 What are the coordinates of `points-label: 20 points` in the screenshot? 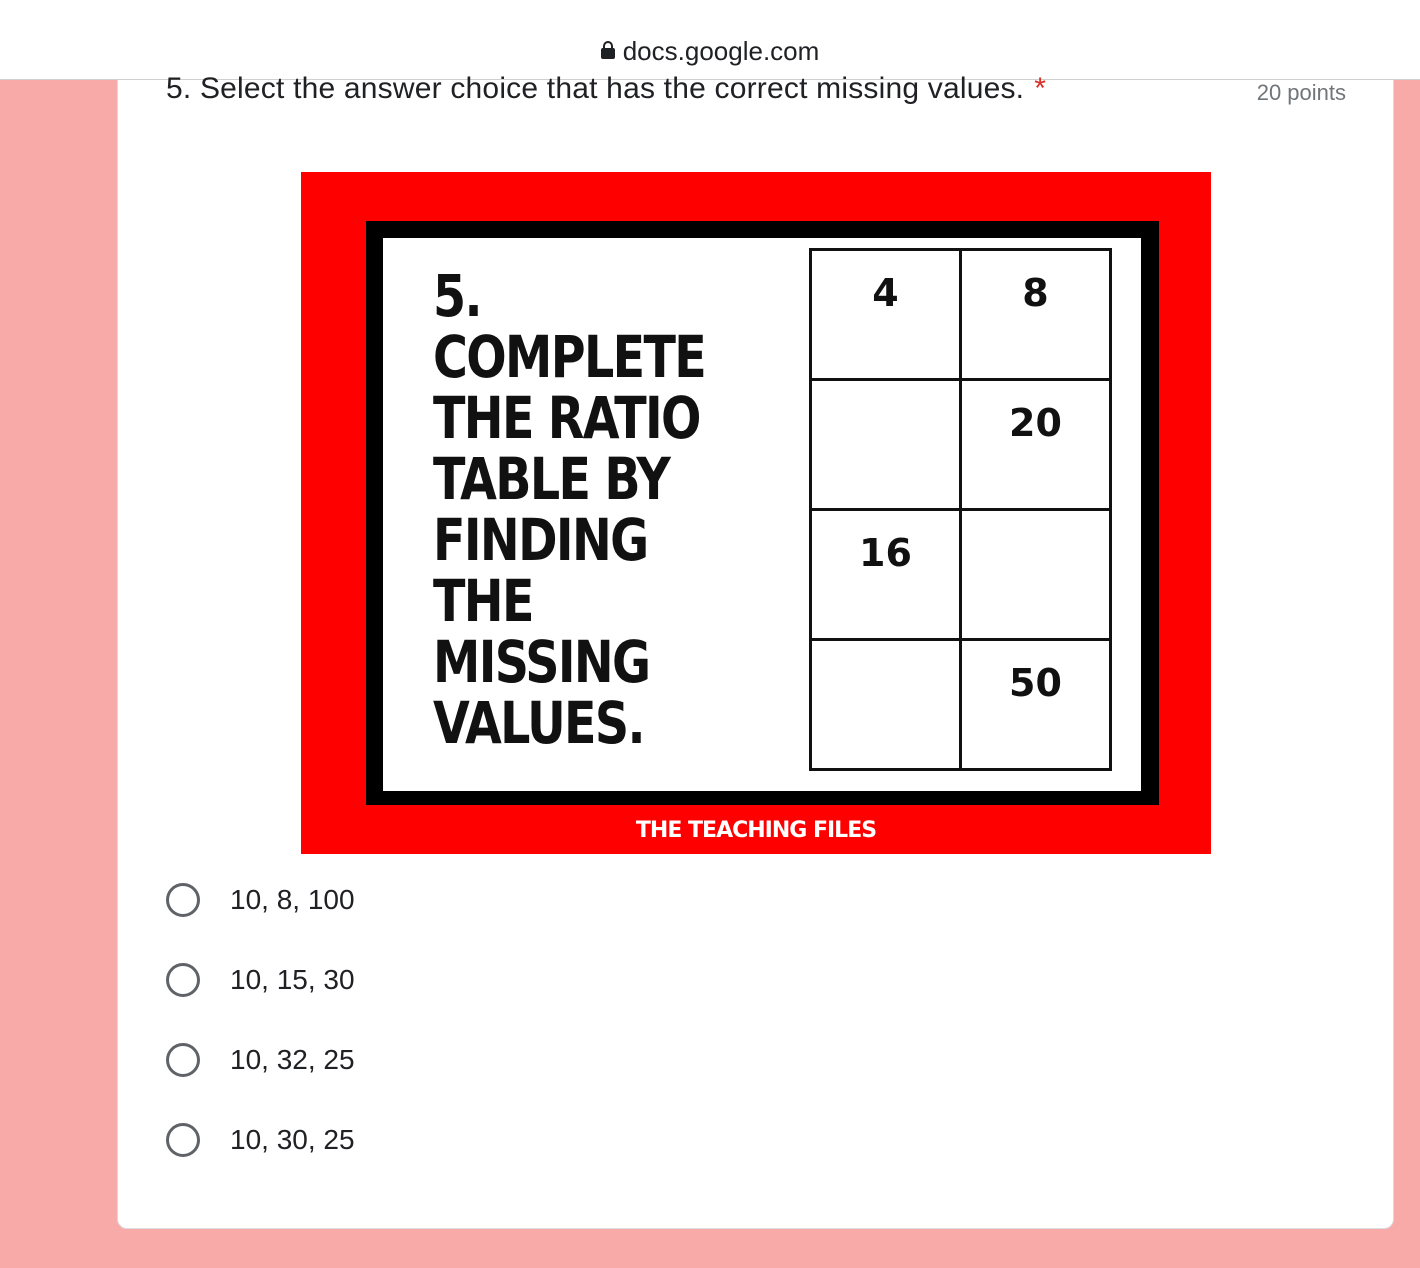 It's located at (1301, 92).